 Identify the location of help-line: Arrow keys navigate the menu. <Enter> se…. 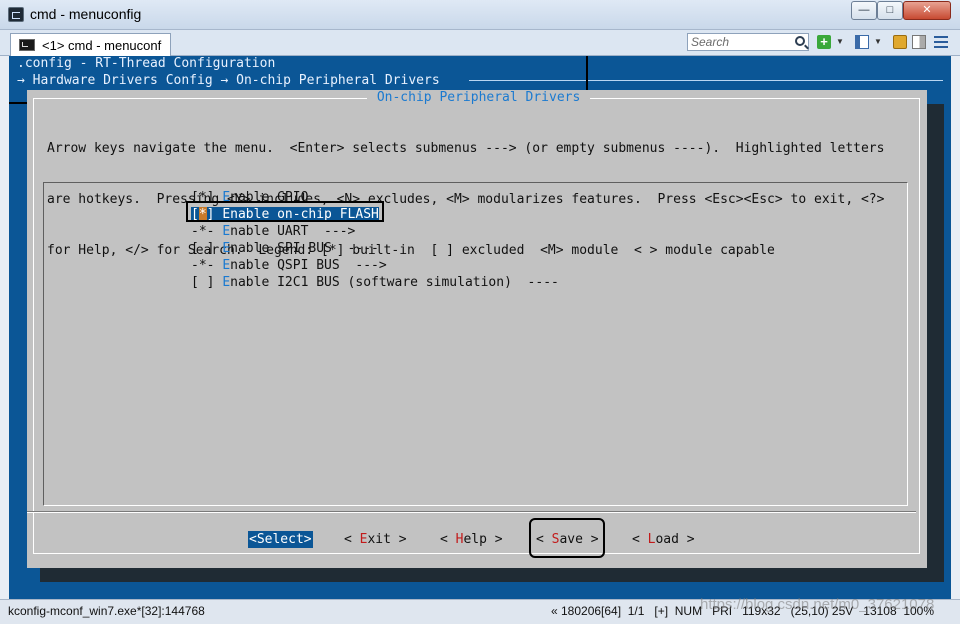
(466, 148).